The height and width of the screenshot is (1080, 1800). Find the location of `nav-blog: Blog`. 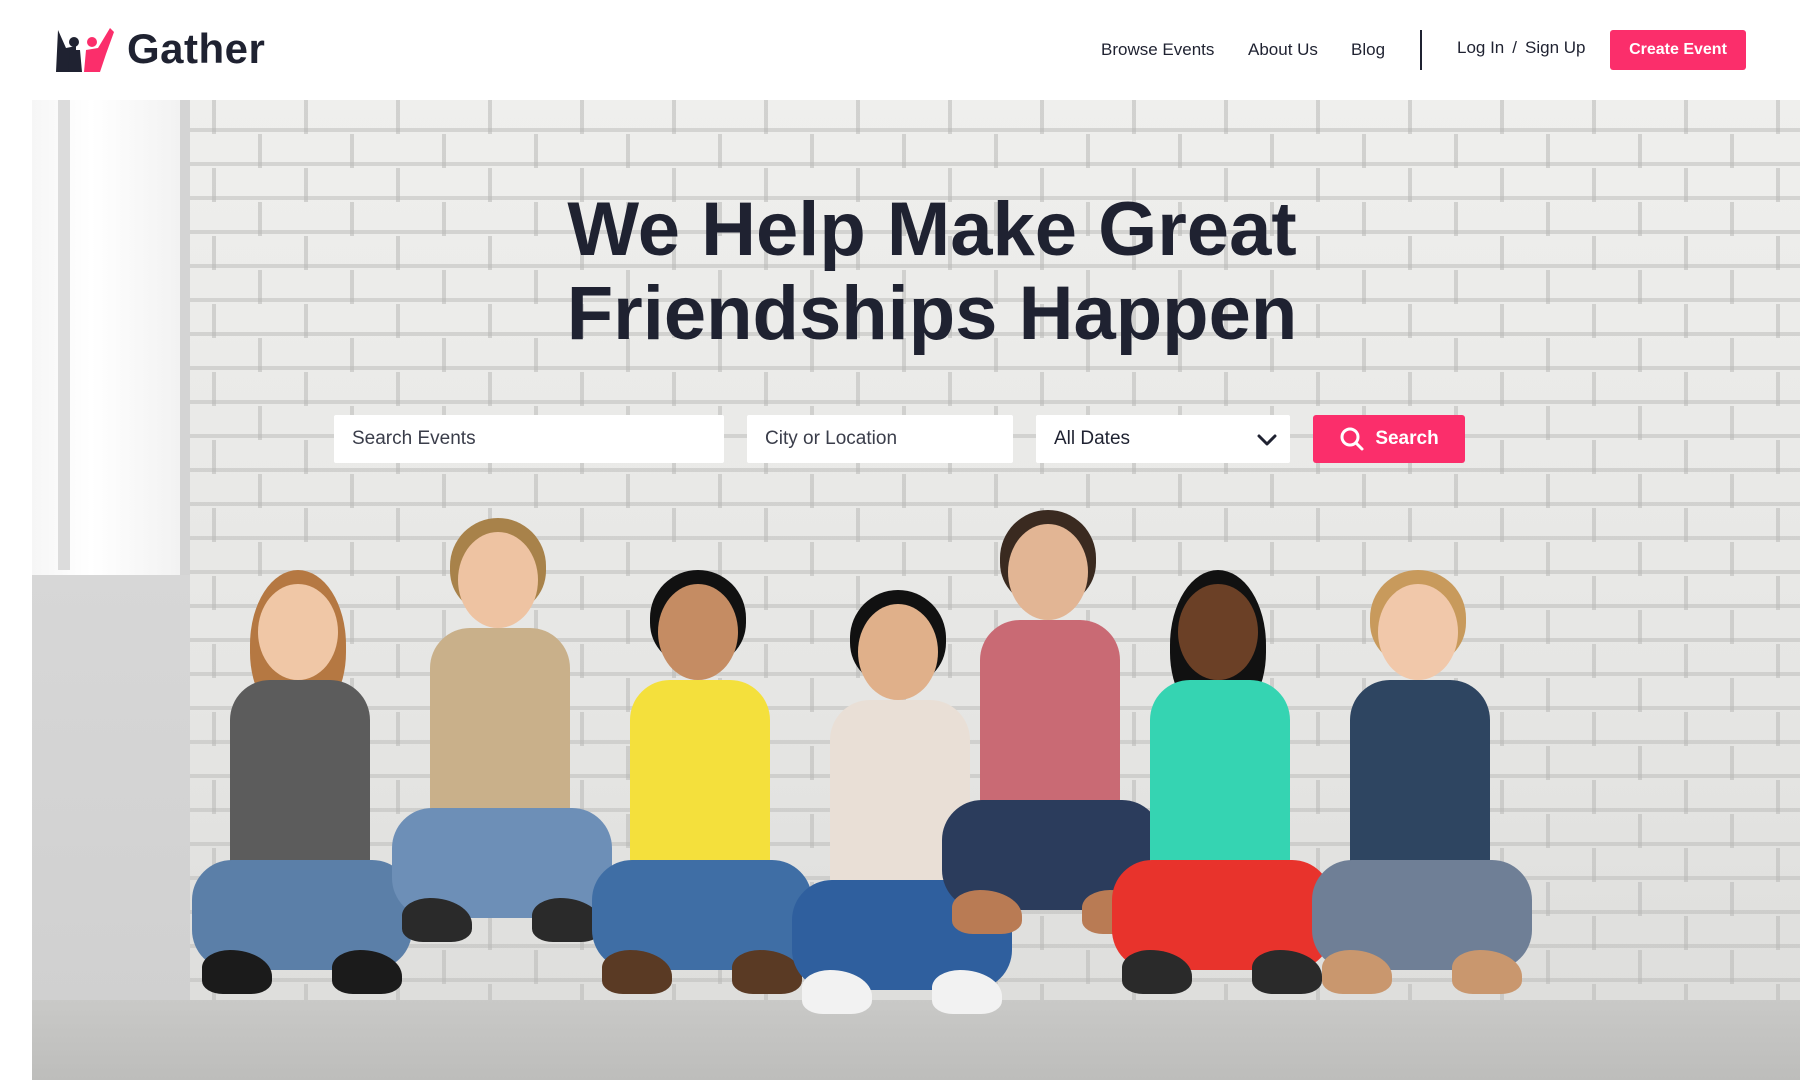

nav-blog: Blog is located at coordinates (1368, 50).